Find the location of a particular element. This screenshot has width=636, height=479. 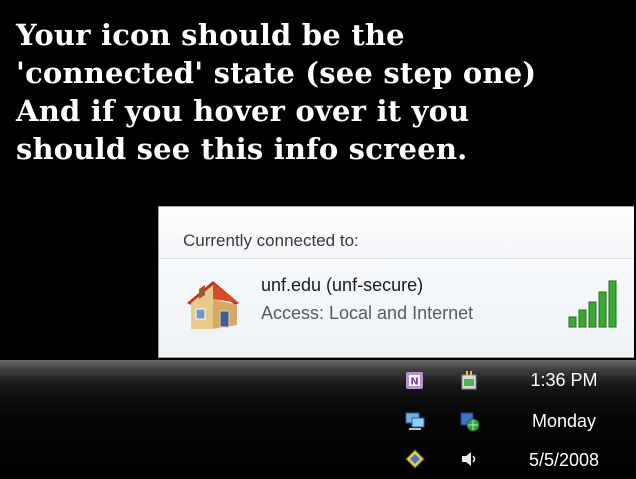

signal-strength-icon is located at coordinates (592, 304).